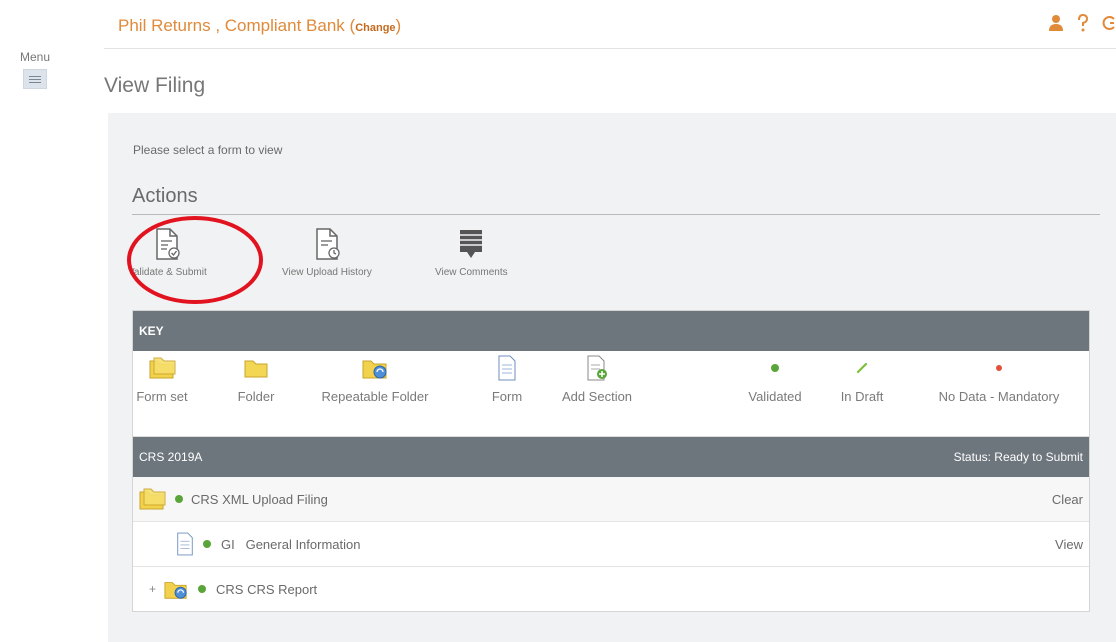  Describe the element at coordinates (471, 272) in the screenshot. I see `view-comments-label: View Comments` at that location.